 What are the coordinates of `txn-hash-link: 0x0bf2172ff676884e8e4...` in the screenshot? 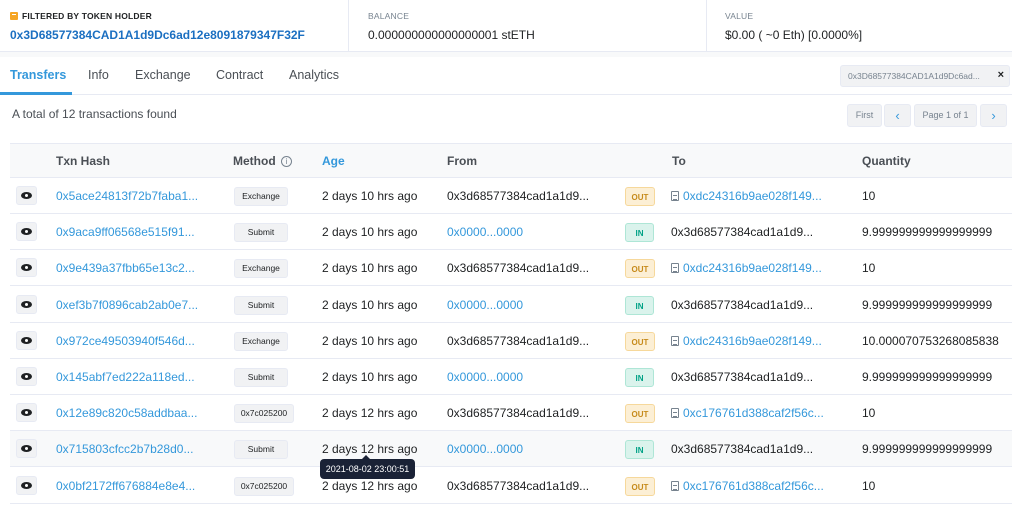 It's located at (125, 486).